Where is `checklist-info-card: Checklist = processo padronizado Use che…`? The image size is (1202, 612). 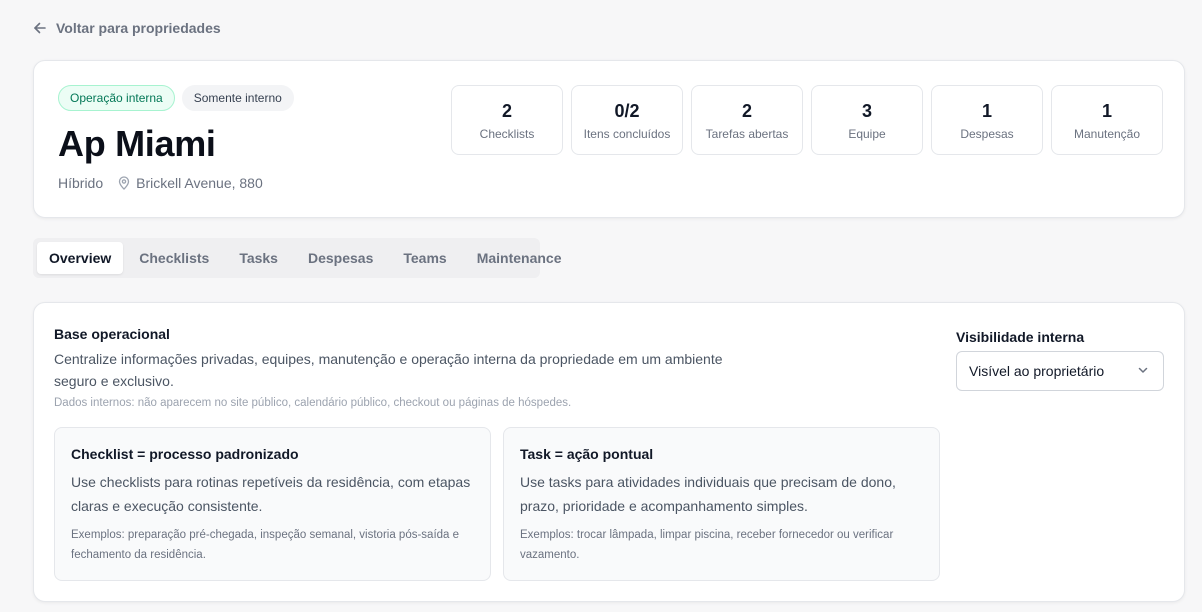 checklist-info-card: Checklist = processo padronizado Use che… is located at coordinates (272, 504).